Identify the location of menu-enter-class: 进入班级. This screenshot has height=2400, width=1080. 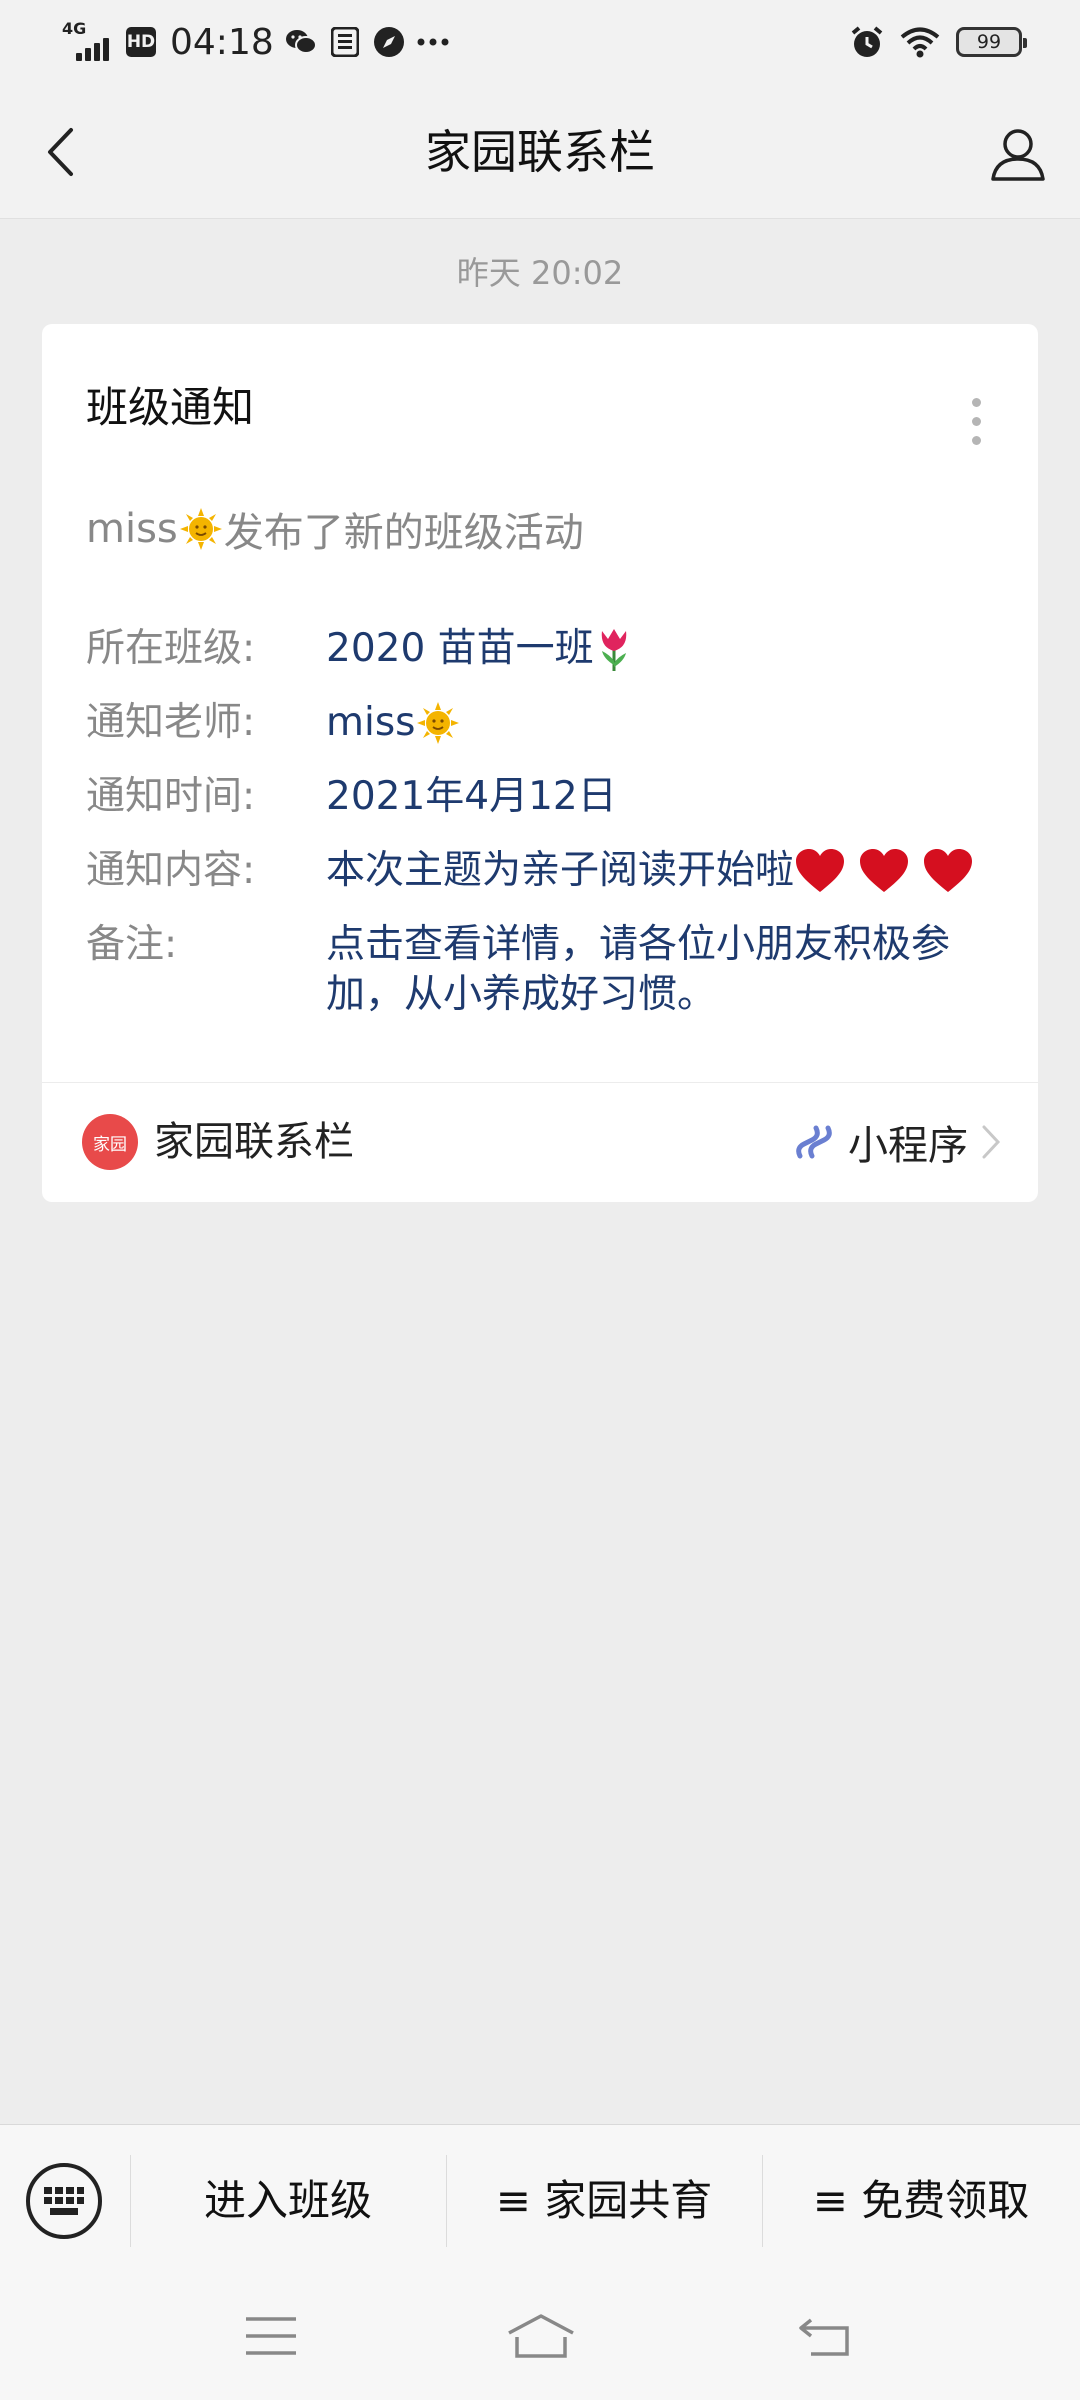
(288, 2201).